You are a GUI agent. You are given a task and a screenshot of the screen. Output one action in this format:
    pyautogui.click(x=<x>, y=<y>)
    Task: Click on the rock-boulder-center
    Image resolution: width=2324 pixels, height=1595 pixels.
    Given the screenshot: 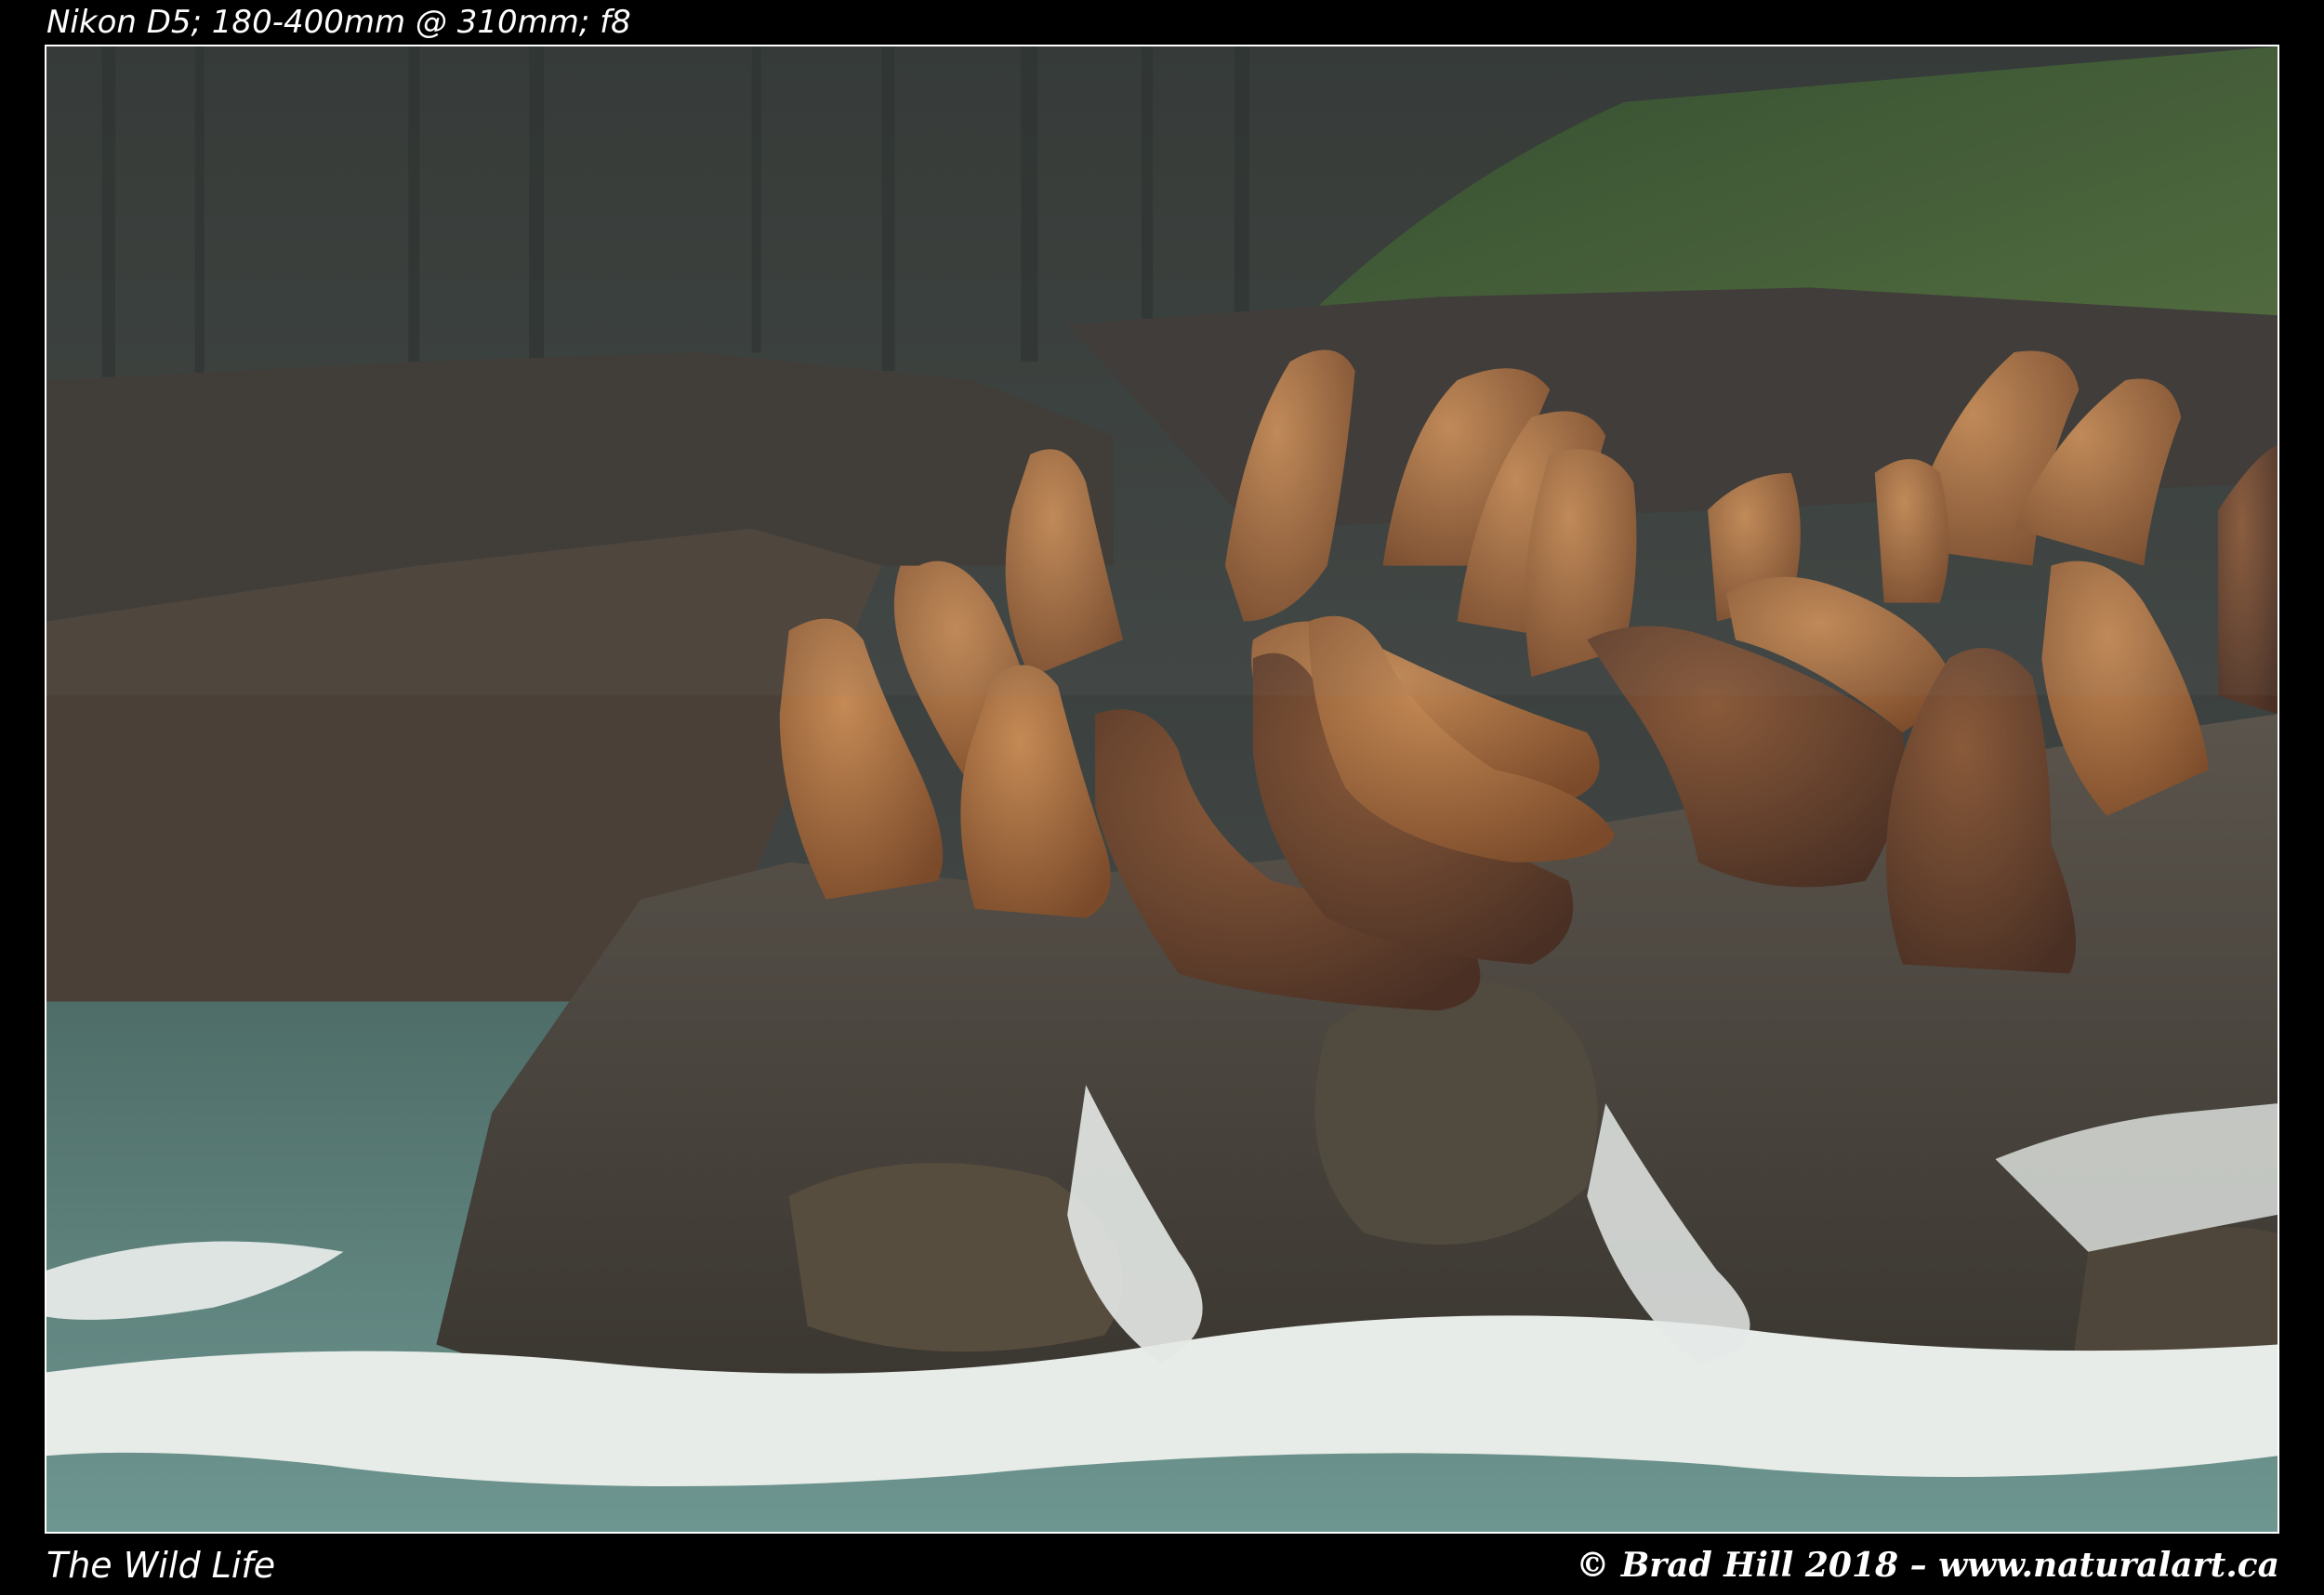 What is the action you would take?
    pyautogui.click(x=1456, y=1113)
    